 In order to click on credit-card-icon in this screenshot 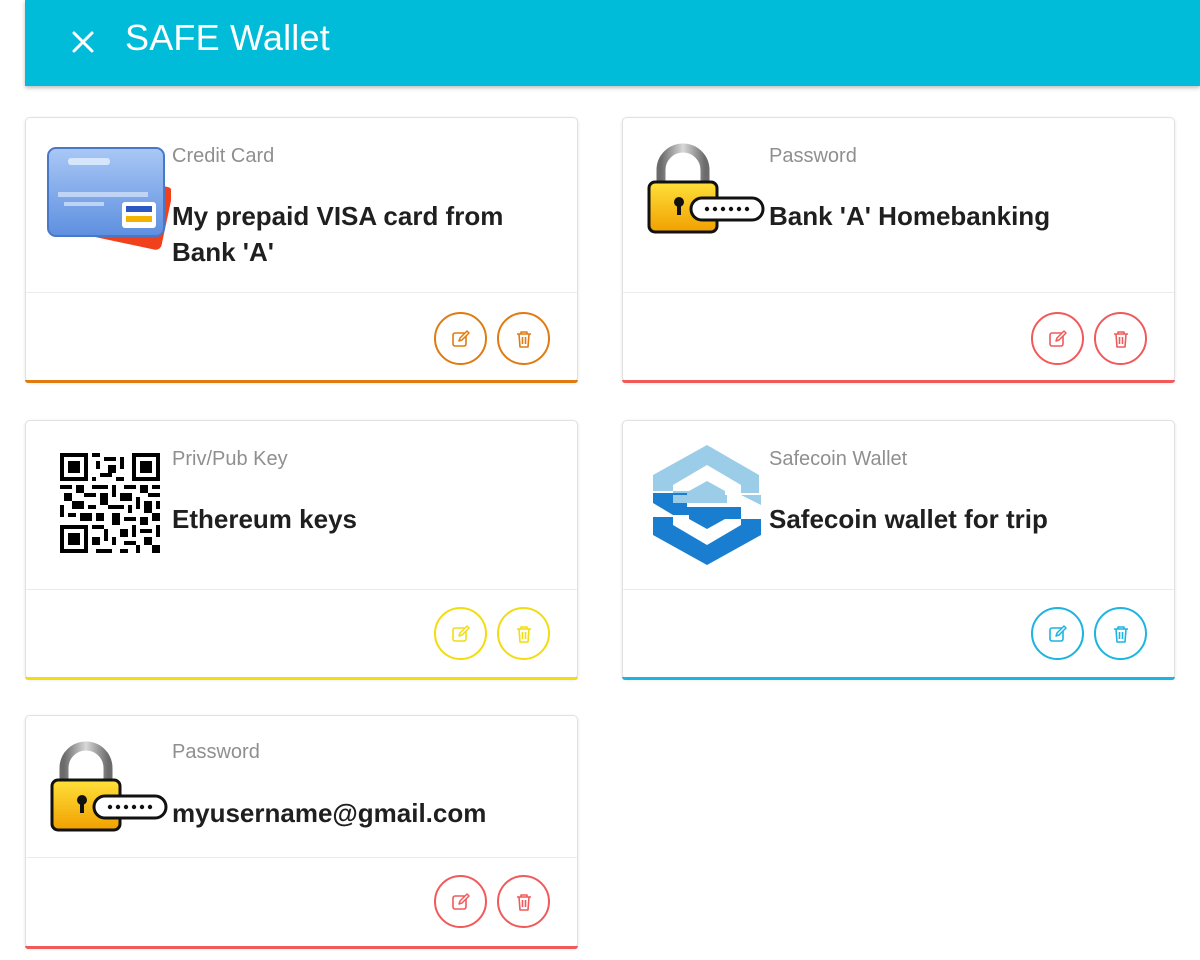, I will do `click(109, 202)`.